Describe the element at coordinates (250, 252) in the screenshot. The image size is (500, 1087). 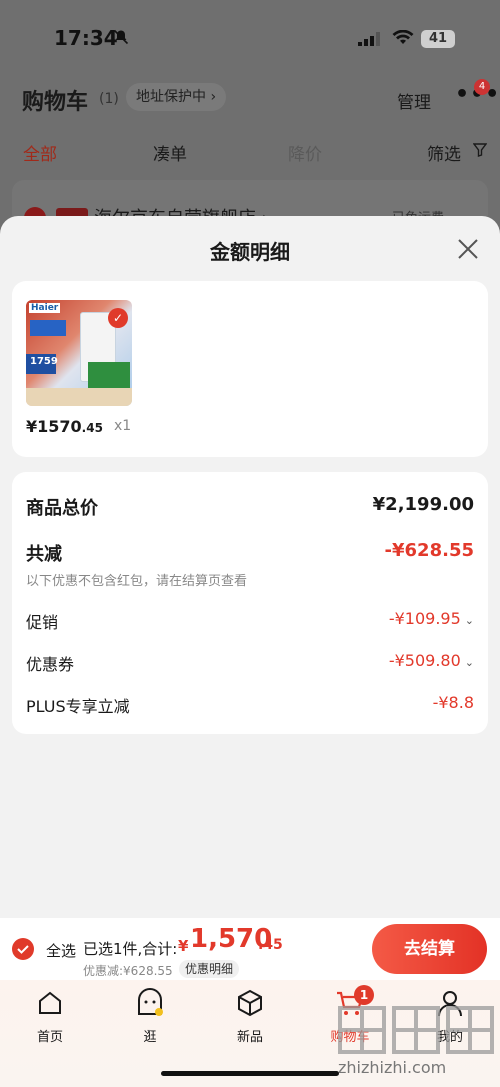
I see `sheet-title: 金额明细` at that location.